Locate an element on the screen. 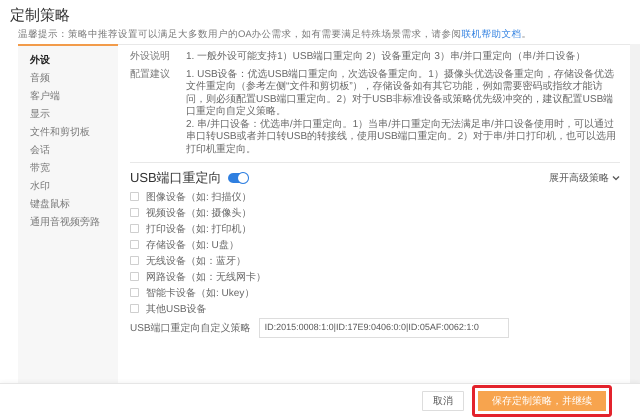  option-label: 打印设备（如: 打印机） is located at coordinates (199, 229).